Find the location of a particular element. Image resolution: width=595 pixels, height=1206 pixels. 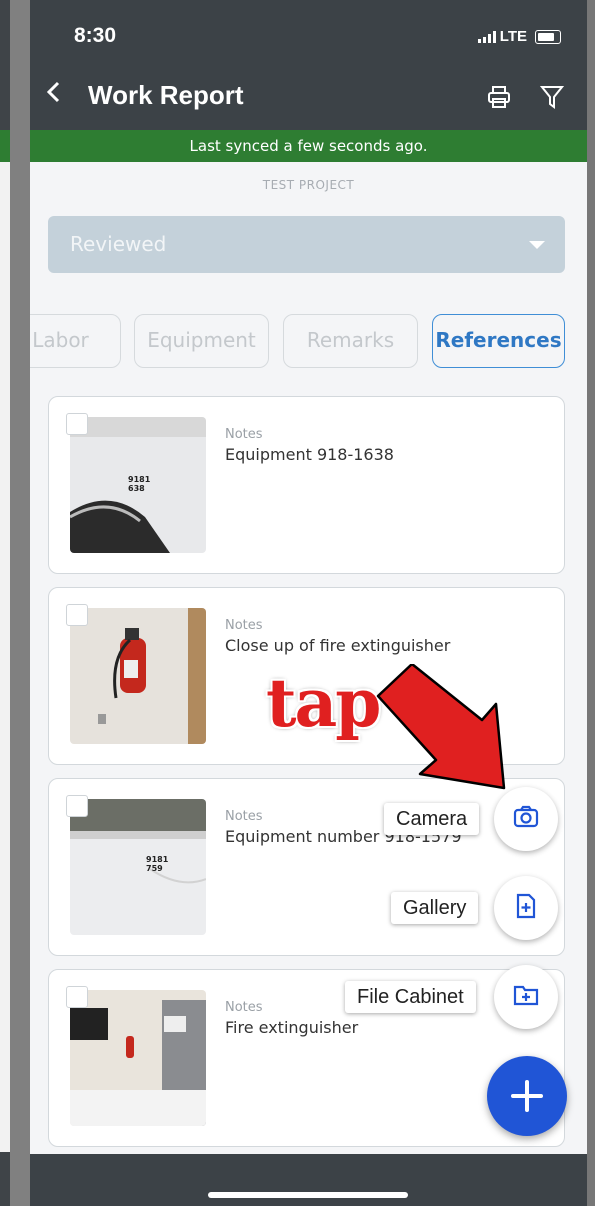

note-text: Fire extinguisher is located at coordinates (292, 1027).